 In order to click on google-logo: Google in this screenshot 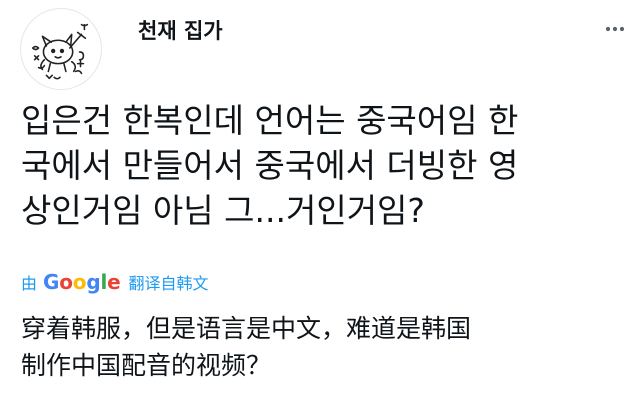, I will do `click(82, 282)`.